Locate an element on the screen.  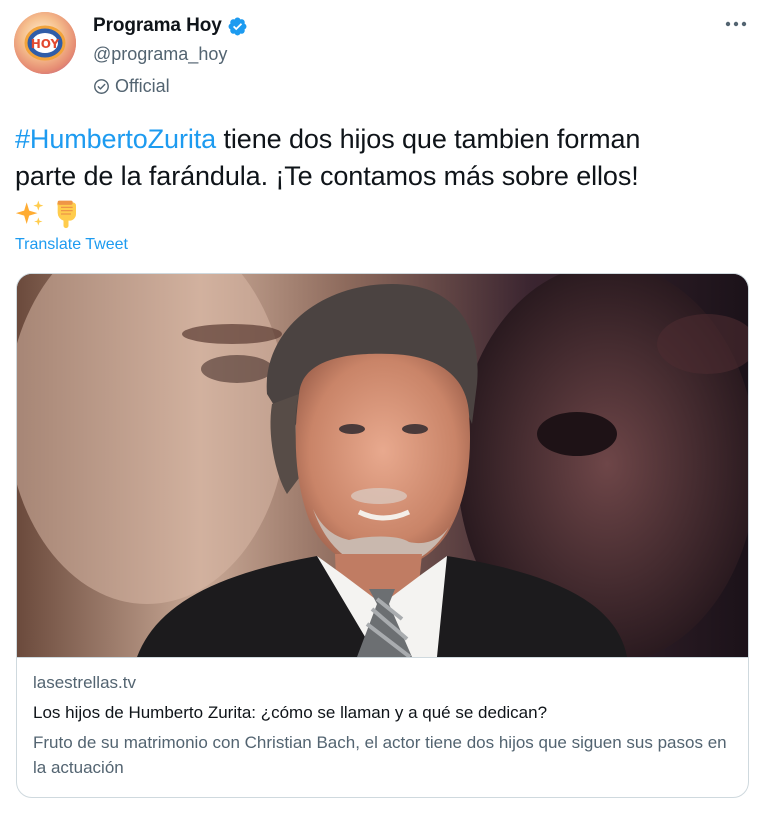
card-domain: lasestrellas.tv is located at coordinates (84, 682).